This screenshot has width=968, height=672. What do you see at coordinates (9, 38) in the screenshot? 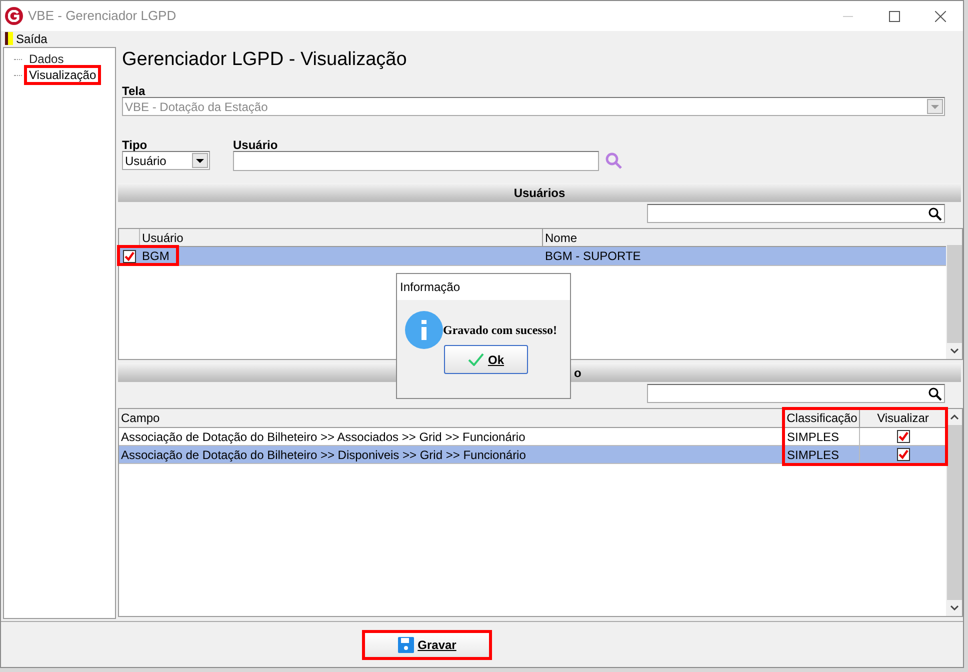
I see `exit-door-icon` at bounding box center [9, 38].